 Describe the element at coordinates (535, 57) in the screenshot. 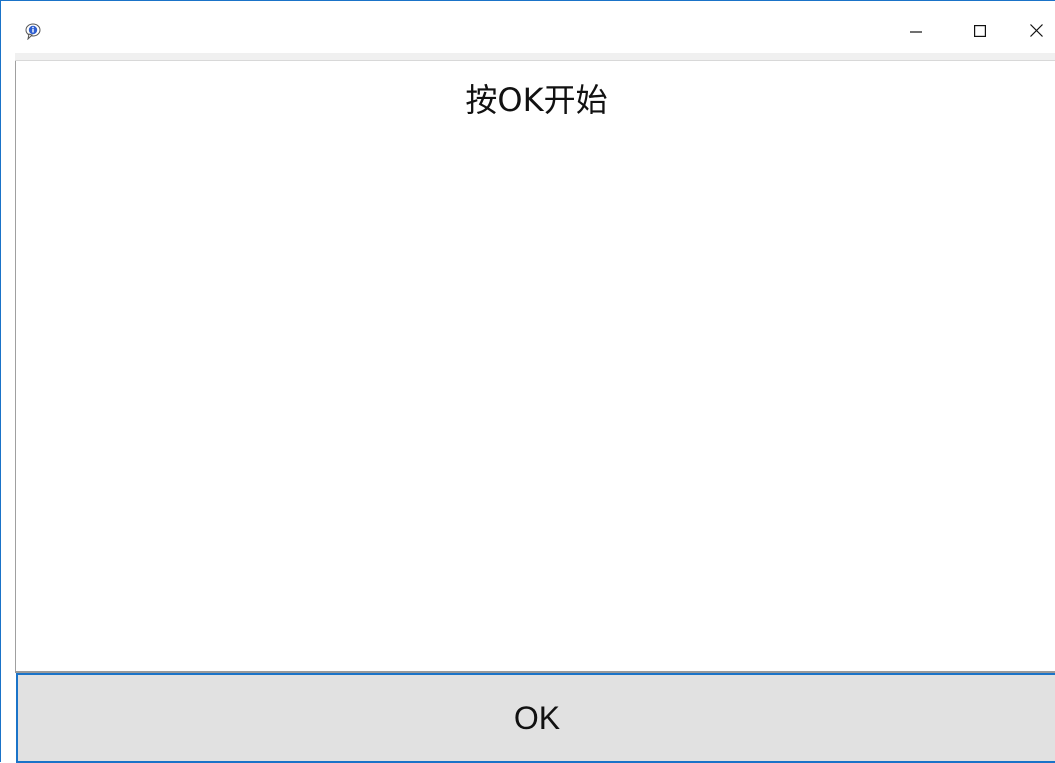

I see `menu-separator` at that location.